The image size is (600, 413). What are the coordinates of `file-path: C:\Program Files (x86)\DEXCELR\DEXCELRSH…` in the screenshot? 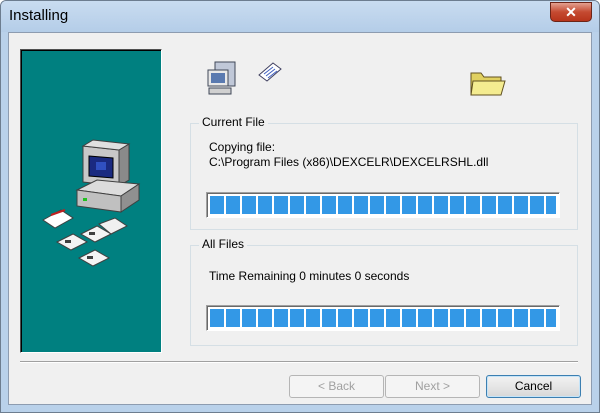 It's located at (349, 162).